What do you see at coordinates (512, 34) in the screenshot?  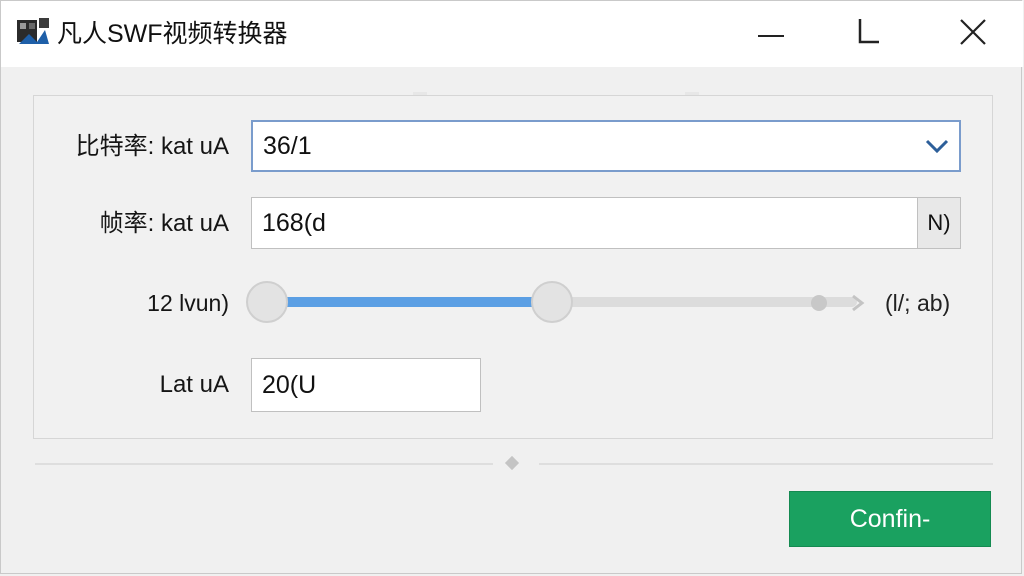 I see `title-bar: 凡人SWF视频转换器` at bounding box center [512, 34].